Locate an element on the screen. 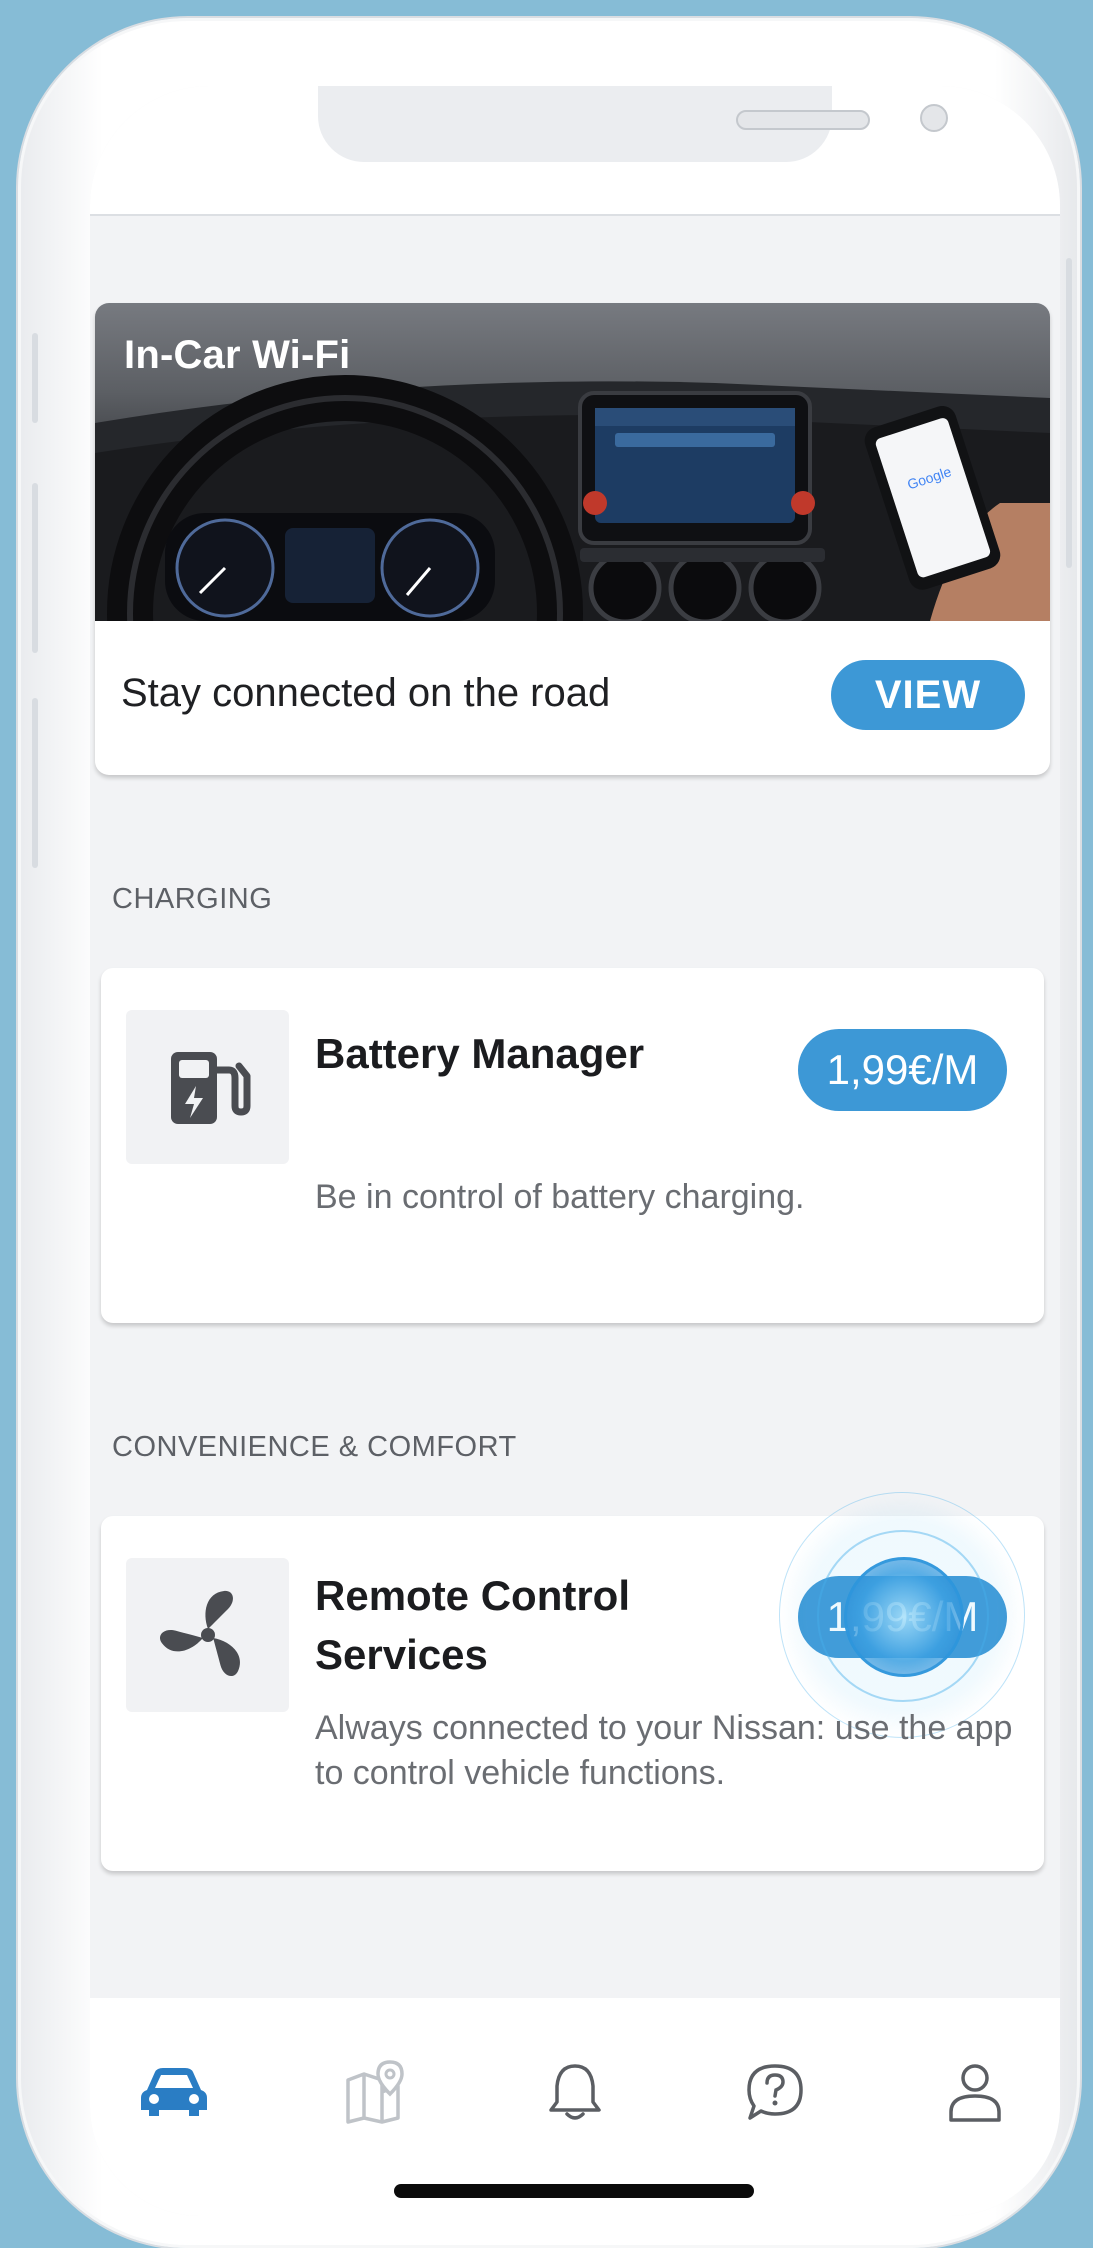 Image resolution: width=1093 pixels, height=2248 pixels. volume-down-button is located at coordinates (35, 783).